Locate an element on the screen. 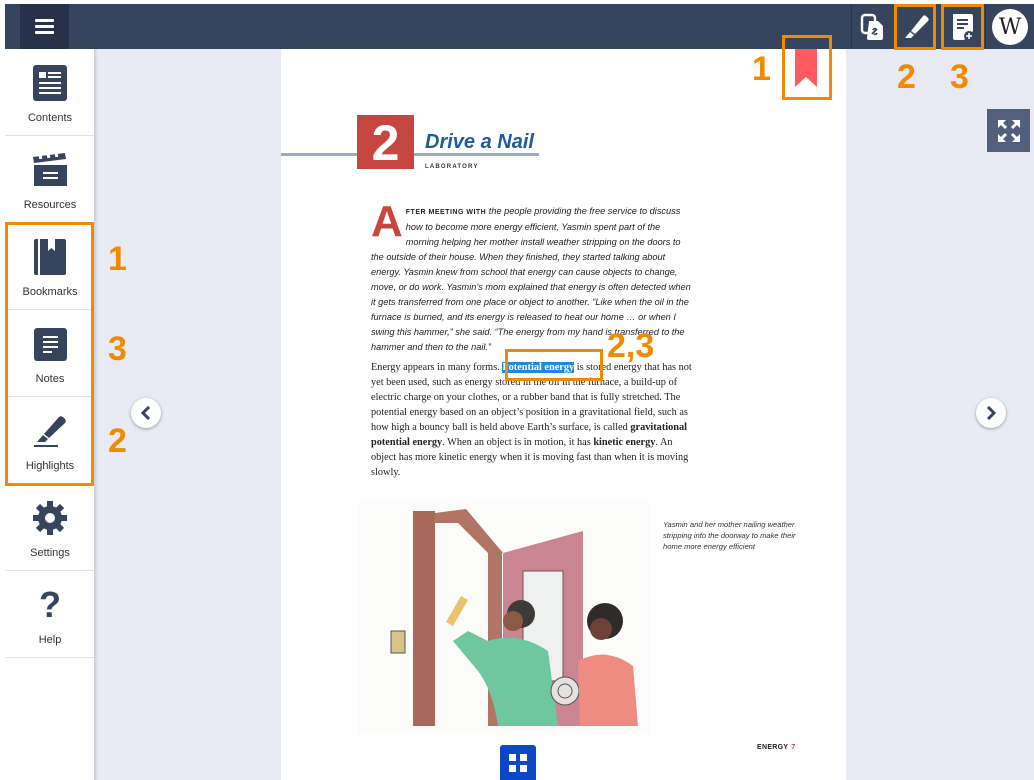 The width and height of the screenshot is (1034, 780). sidebar-item-label: Help is located at coordinates (50, 640).